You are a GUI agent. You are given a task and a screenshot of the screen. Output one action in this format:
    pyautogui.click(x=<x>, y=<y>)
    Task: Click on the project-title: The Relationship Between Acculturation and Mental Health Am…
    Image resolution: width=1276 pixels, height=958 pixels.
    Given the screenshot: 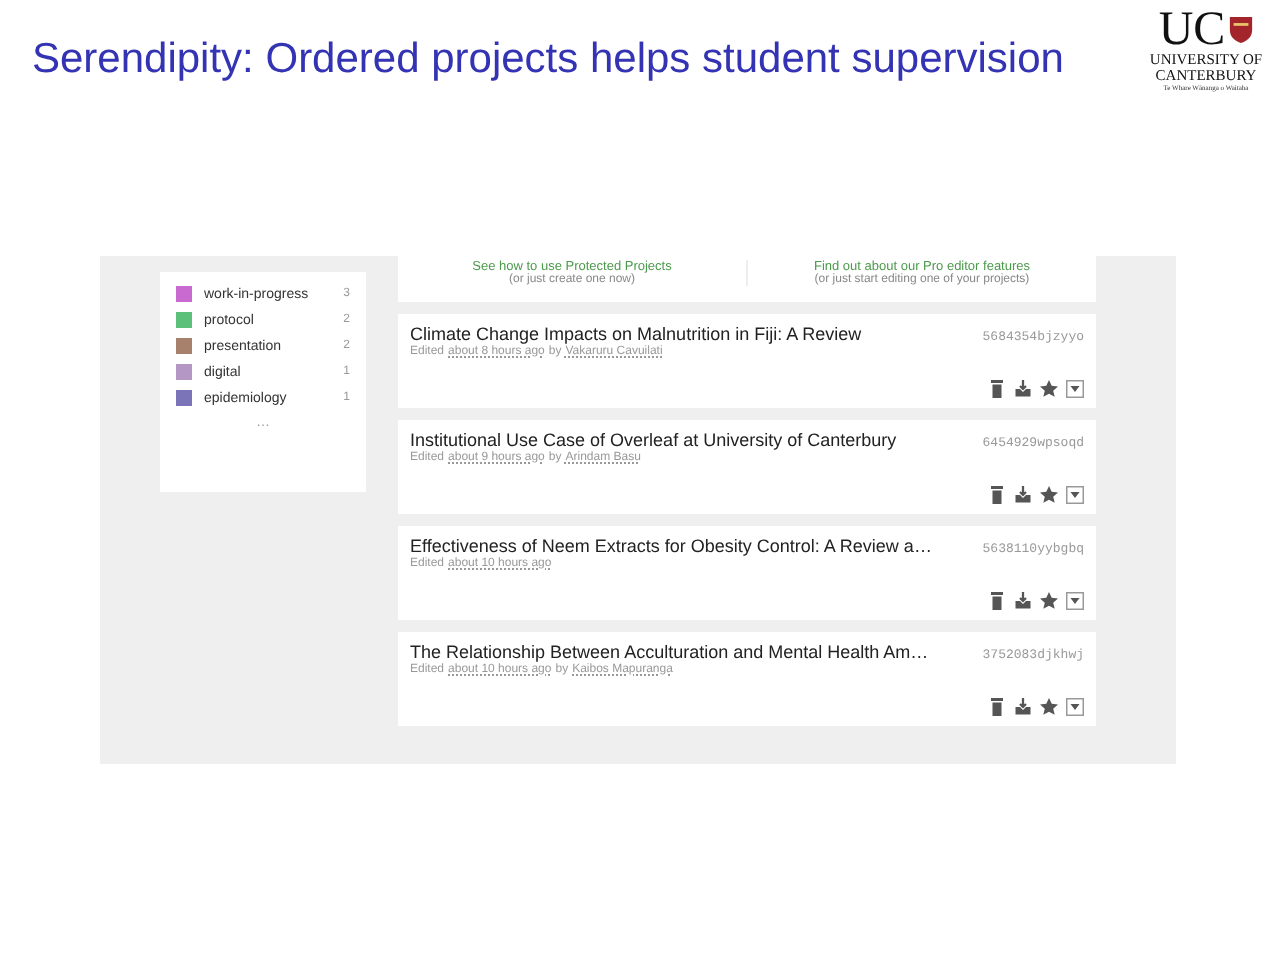 What is the action you would take?
    pyautogui.click(x=669, y=652)
    